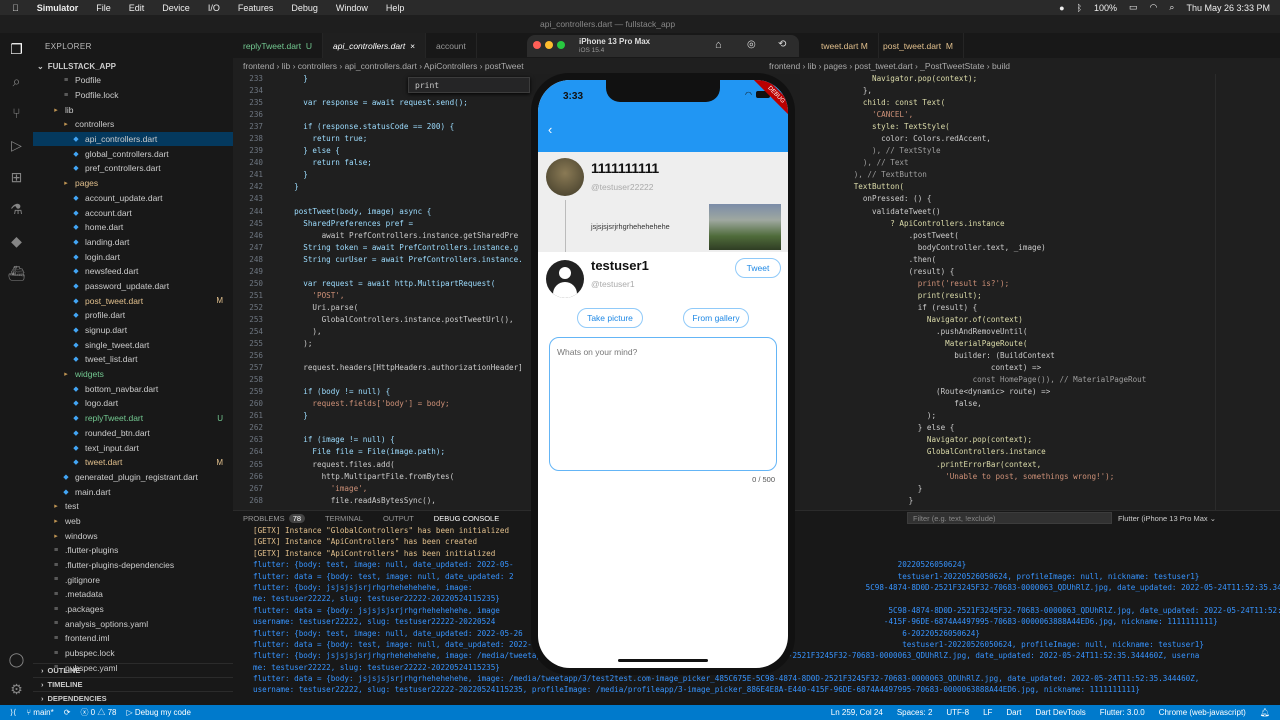 This screenshot has width=1280, height=720. Describe the element at coordinates (133, 550) in the screenshot. I see `tree-item: ≡ .flutter-plugins` at that location.